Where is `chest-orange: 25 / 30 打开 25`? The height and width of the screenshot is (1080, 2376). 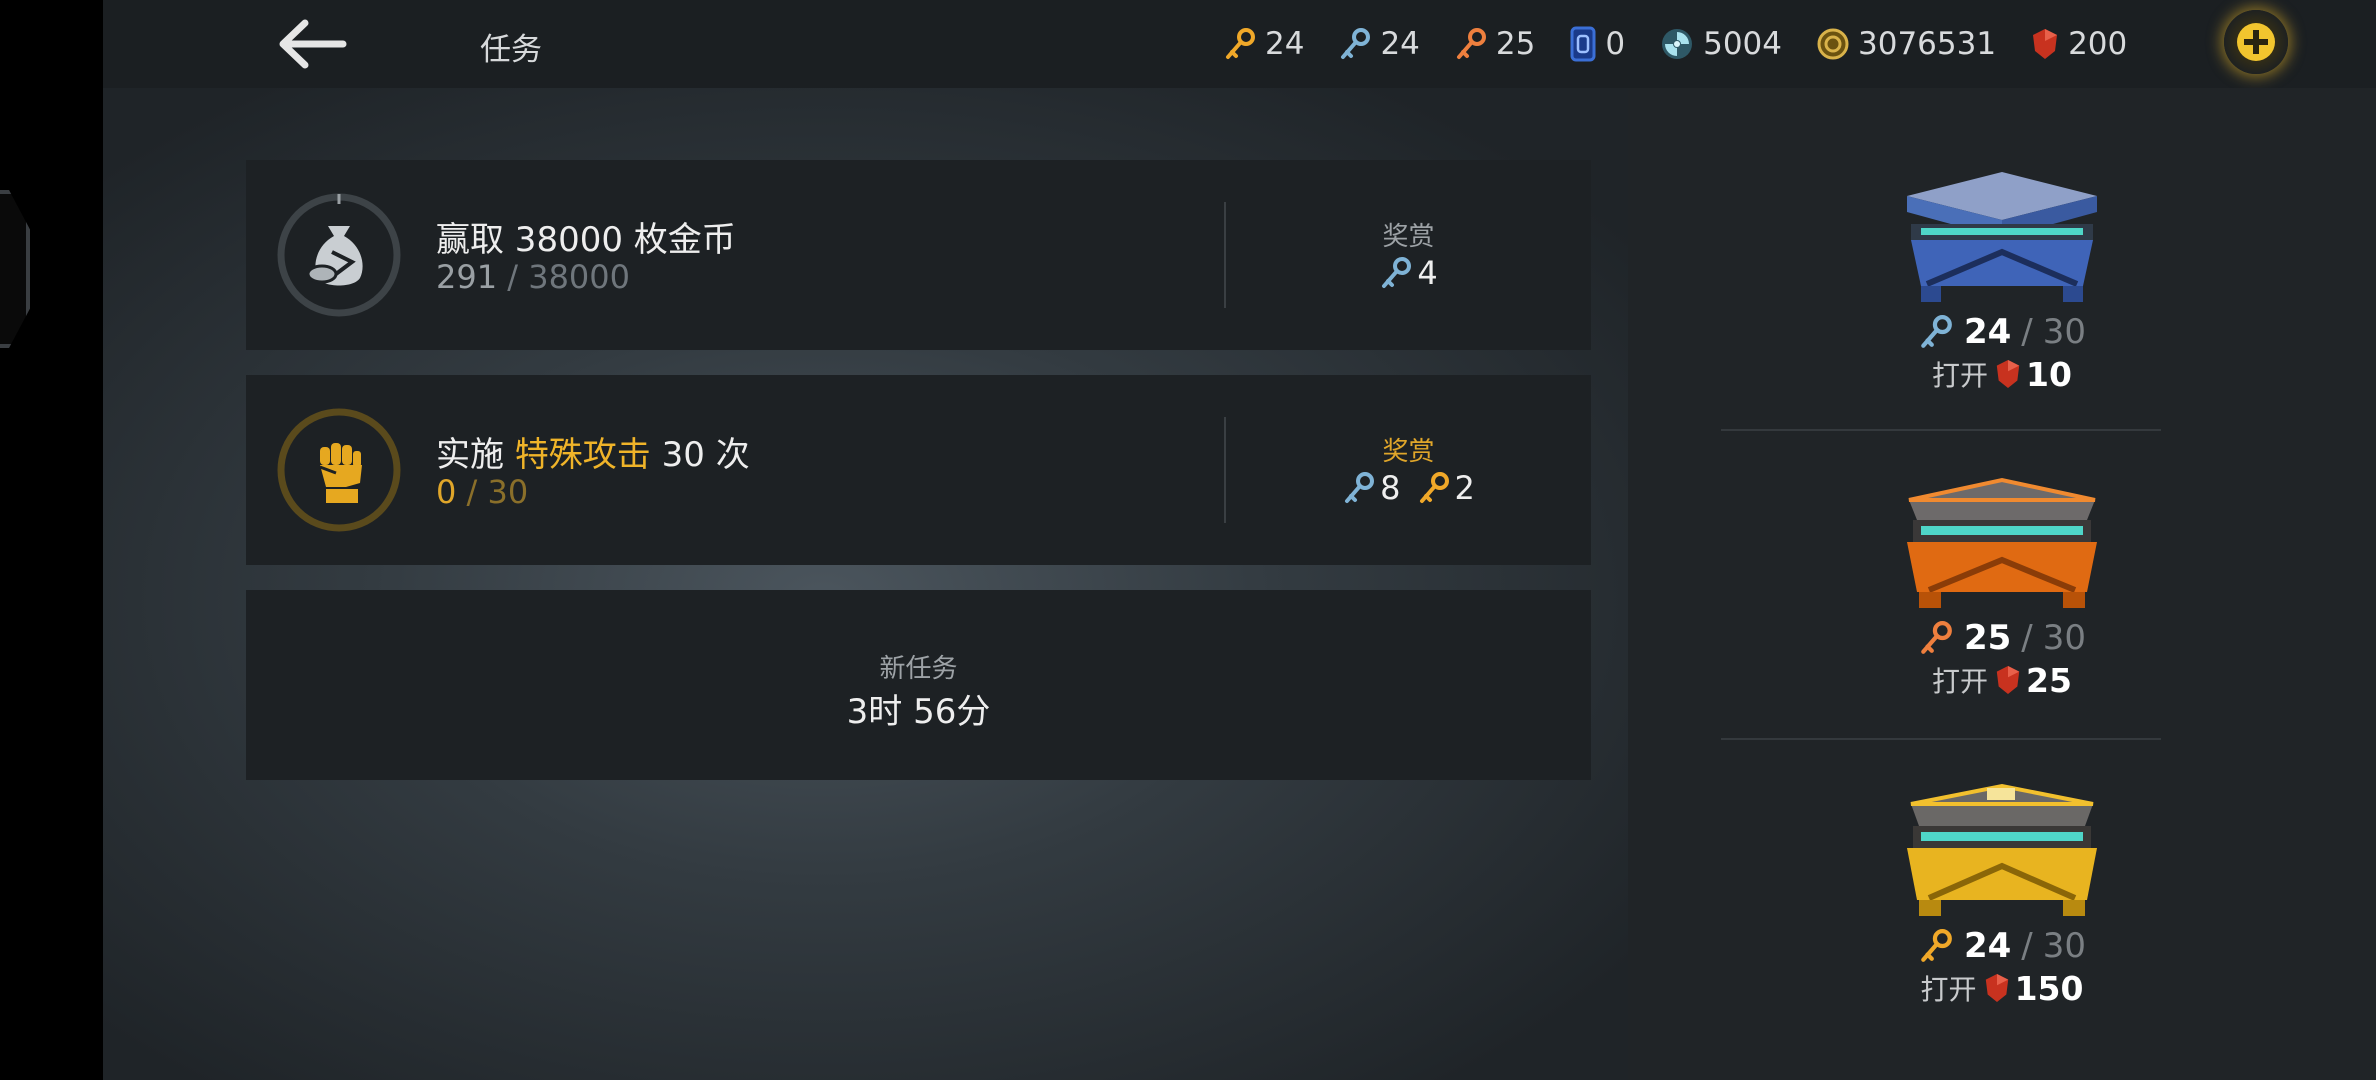 chest-orange: 25 / 30 打开 25 is located at coordinates (2002, 587).